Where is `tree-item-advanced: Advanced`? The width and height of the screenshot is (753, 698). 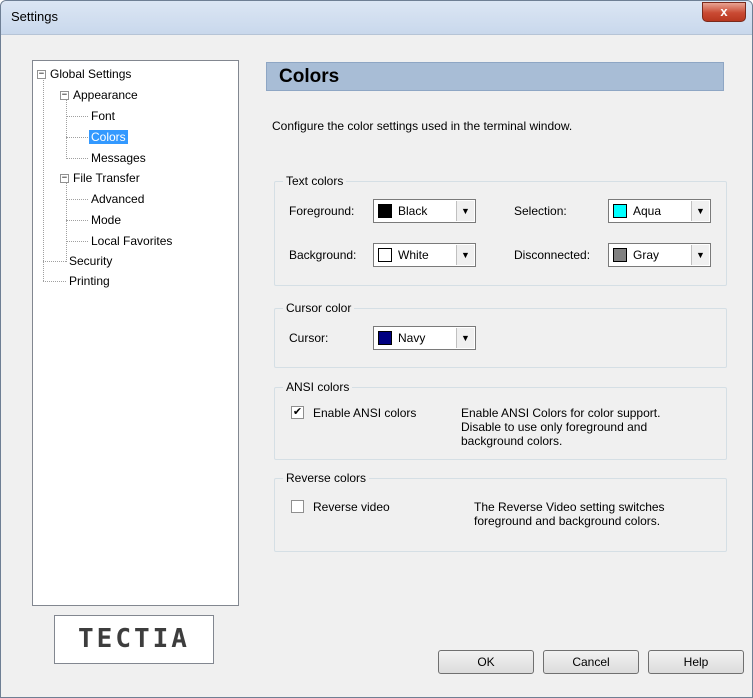 tree-item-advanced: Advanced is located at coordinates (117, 199).